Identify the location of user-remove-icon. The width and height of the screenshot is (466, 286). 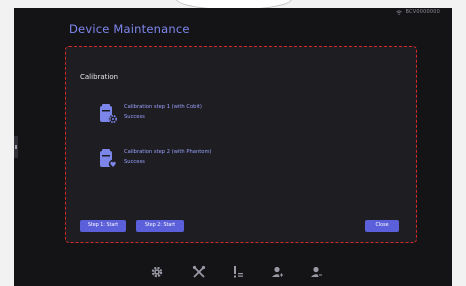
(317, 272).